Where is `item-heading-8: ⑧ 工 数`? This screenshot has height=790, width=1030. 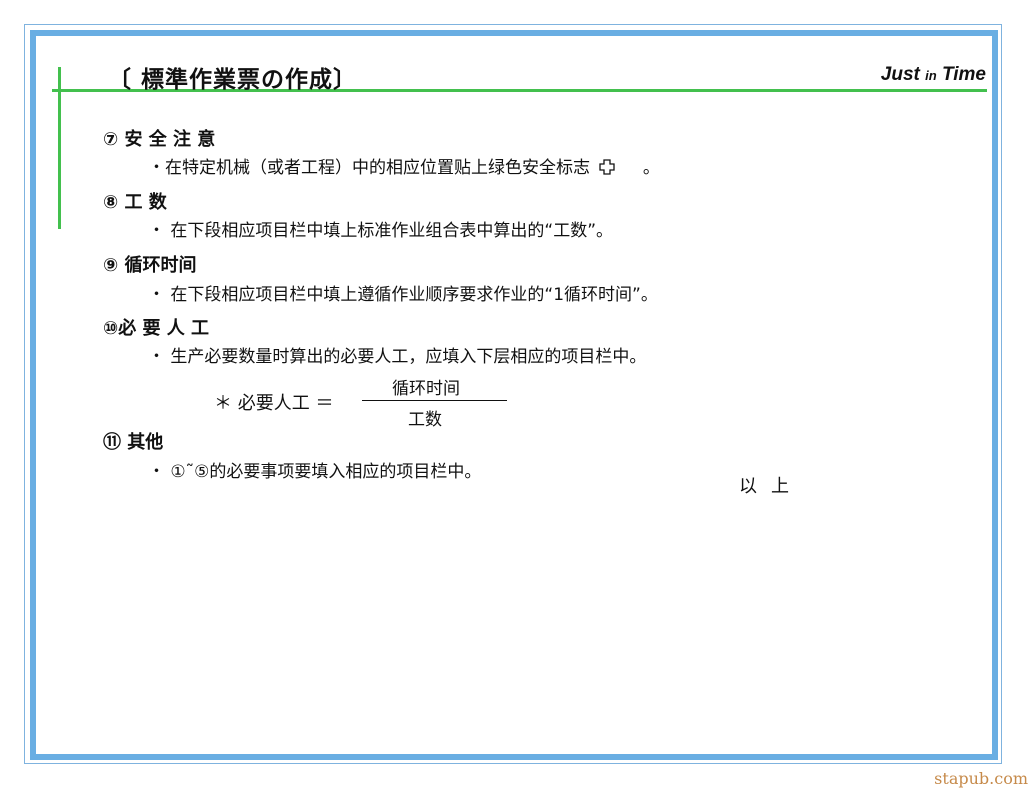
item-heading-8: ⑧ 工 数 is located at coordinates (135, 202).